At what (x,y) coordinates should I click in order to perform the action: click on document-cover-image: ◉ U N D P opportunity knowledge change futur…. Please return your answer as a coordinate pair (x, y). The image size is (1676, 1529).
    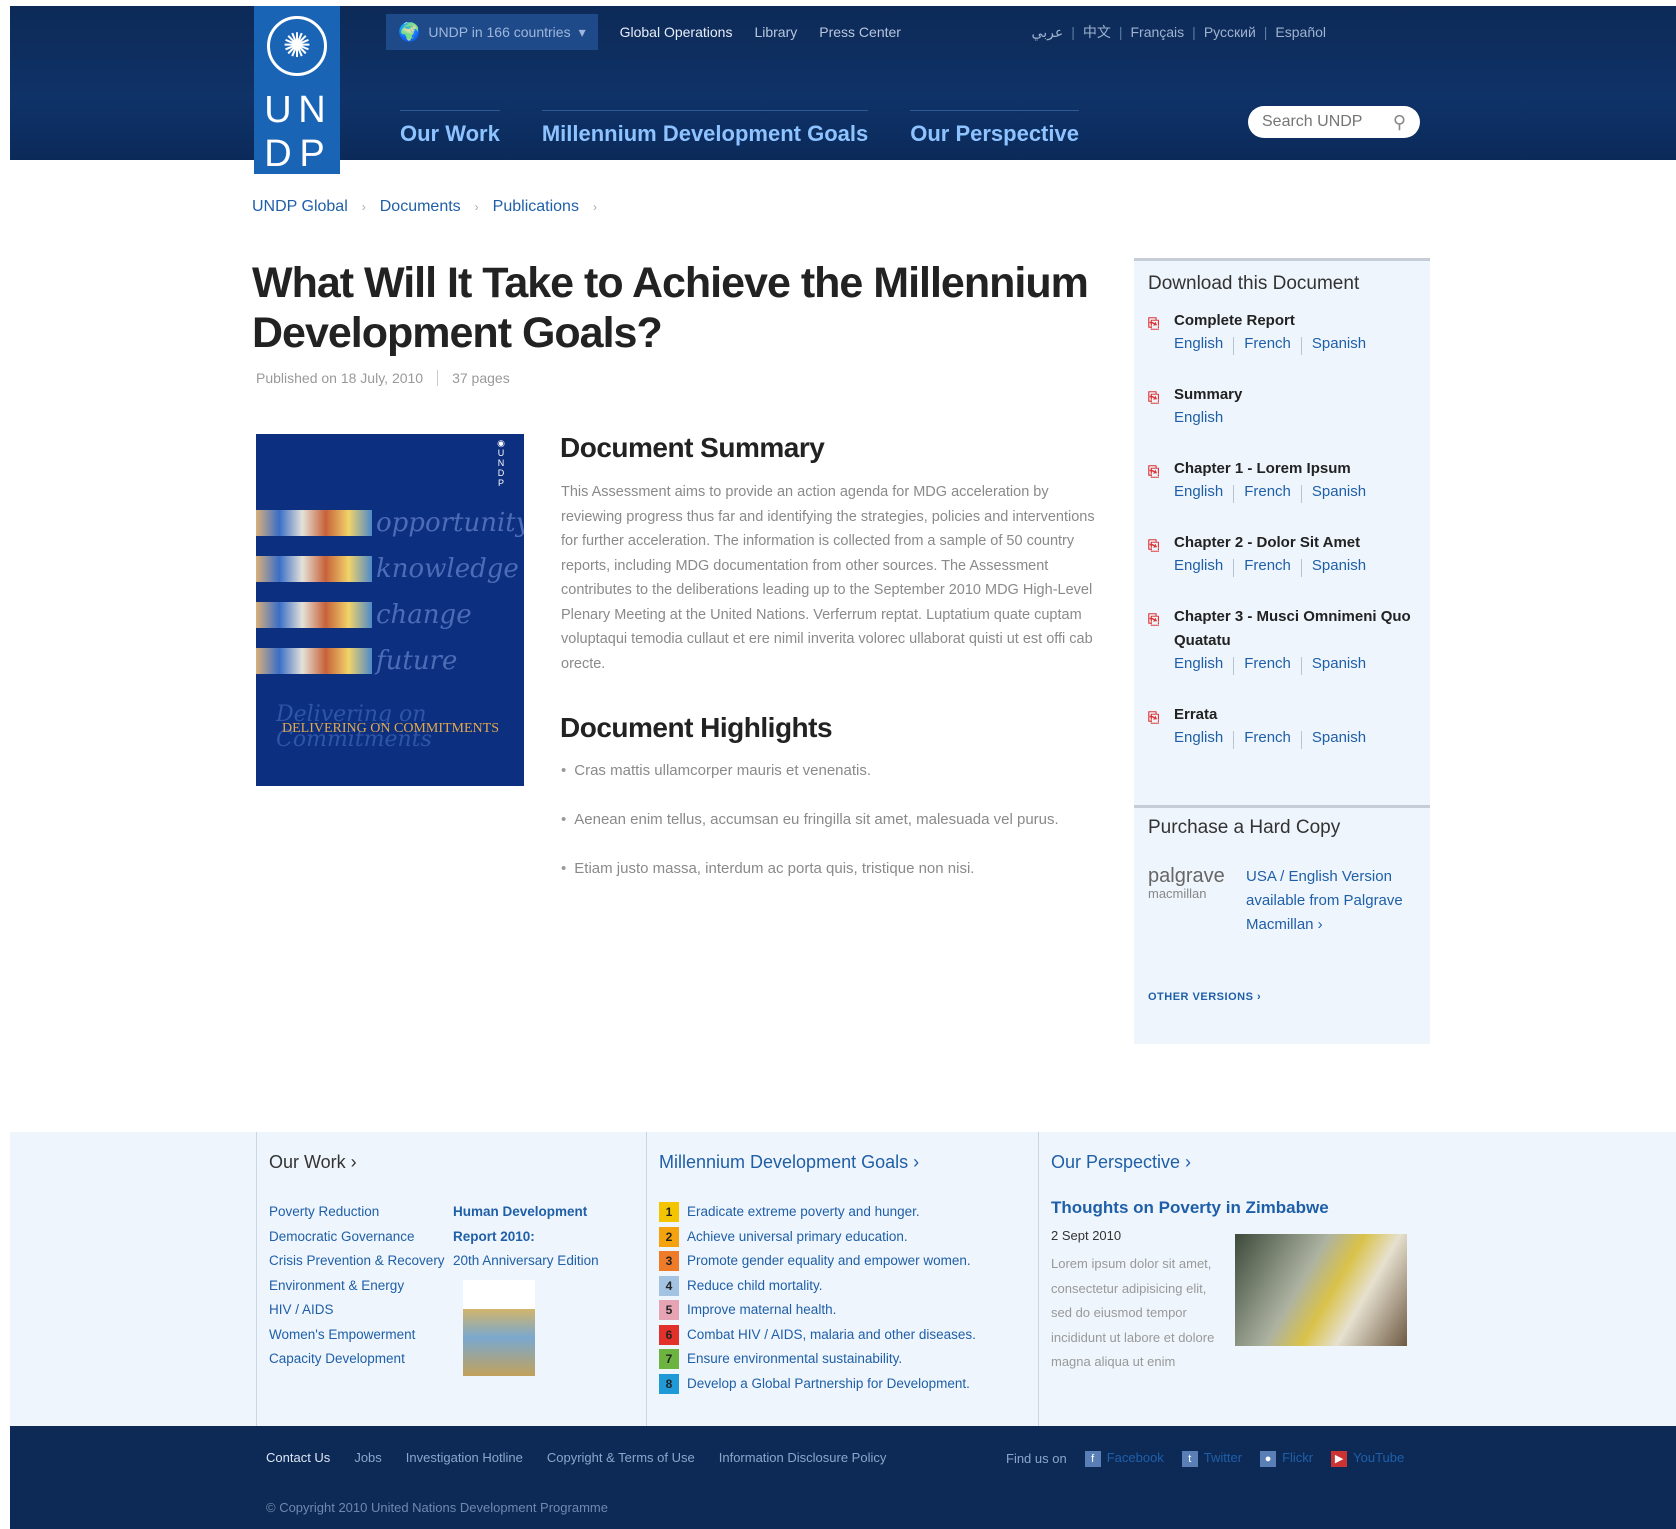
    Looking at the image, I should click on (390, 610).